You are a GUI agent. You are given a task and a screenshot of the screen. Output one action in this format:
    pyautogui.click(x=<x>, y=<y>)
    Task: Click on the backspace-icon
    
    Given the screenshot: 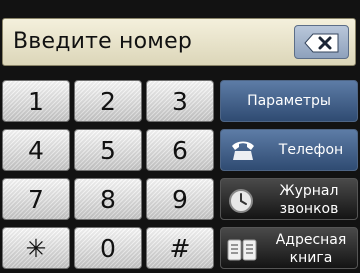 What is the action you would take?
    pyautogui.click(x=321, y=43)
    